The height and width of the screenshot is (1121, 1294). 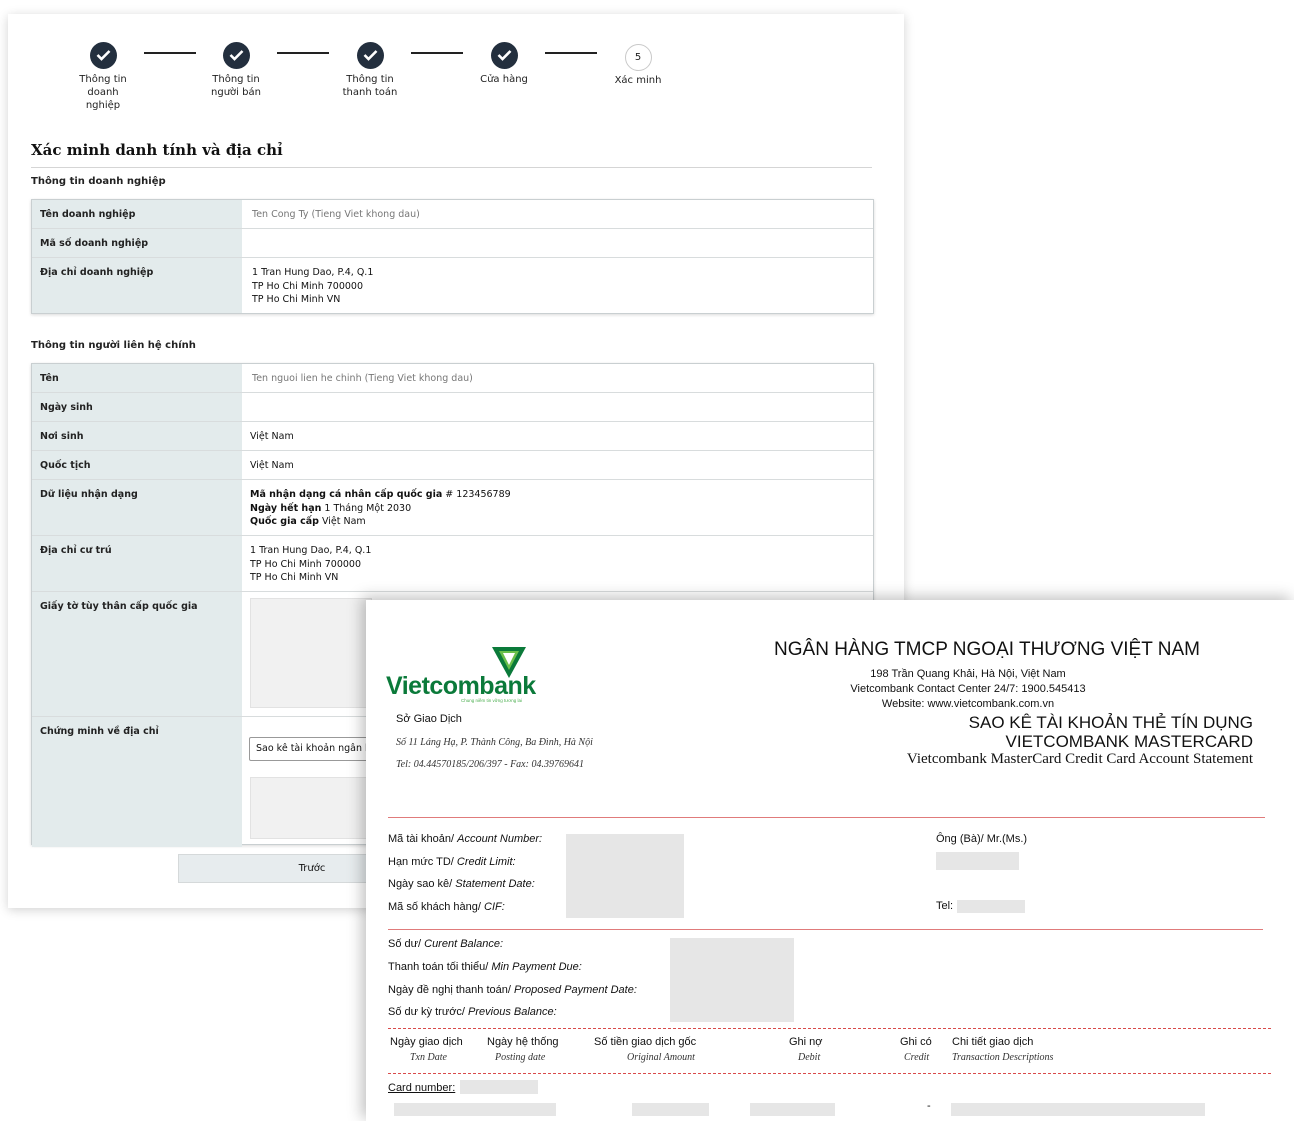 What do you see at coordinates (638, 57) in the screenshot?
I see `step-number: 5` at bounding box center [638, 57].